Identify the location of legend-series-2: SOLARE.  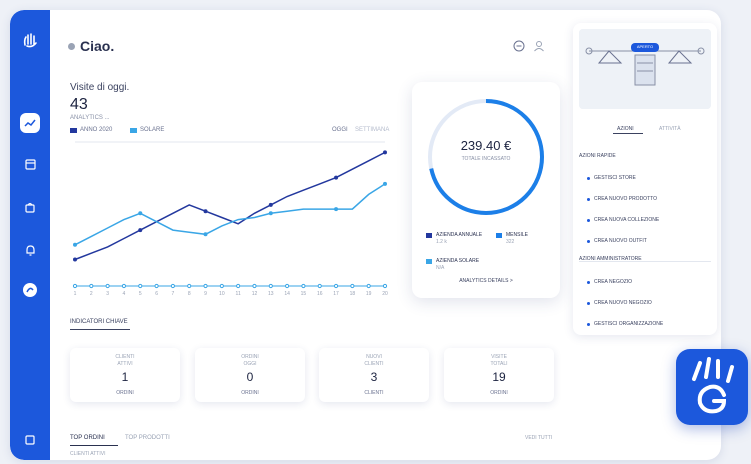
(147, 130).